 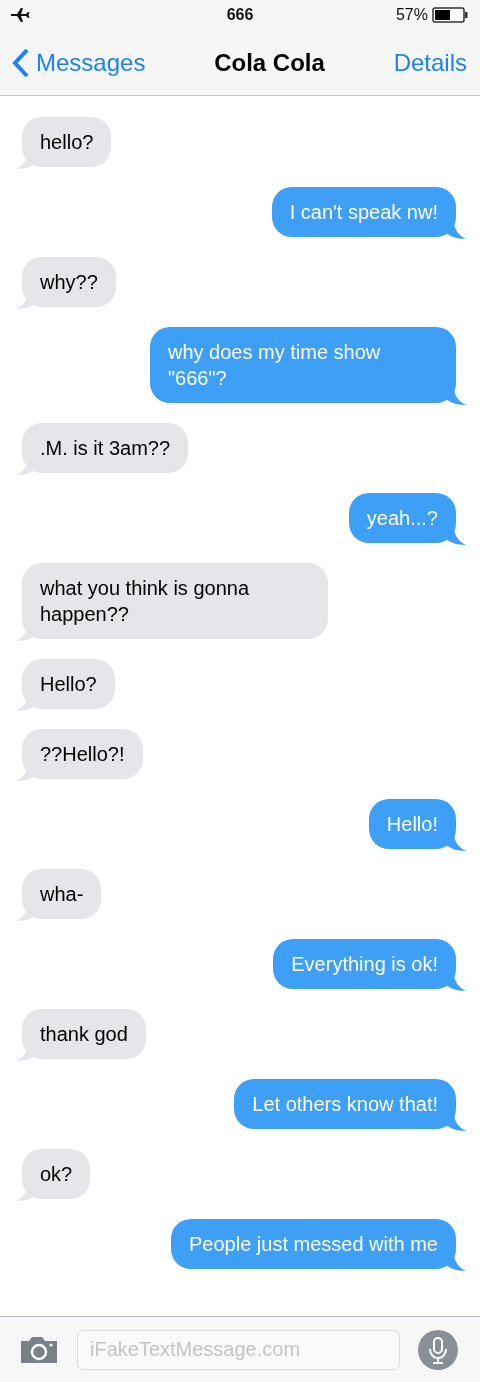 I want to click on battery-percent: 57%, so click(x=411, y=15).